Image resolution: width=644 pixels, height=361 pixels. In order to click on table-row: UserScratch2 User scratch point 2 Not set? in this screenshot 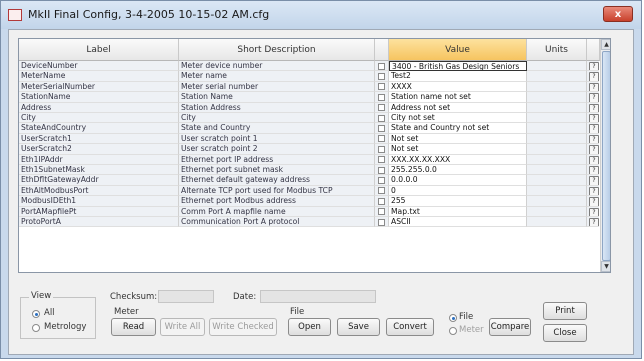, I will do `click(314, 149)`.